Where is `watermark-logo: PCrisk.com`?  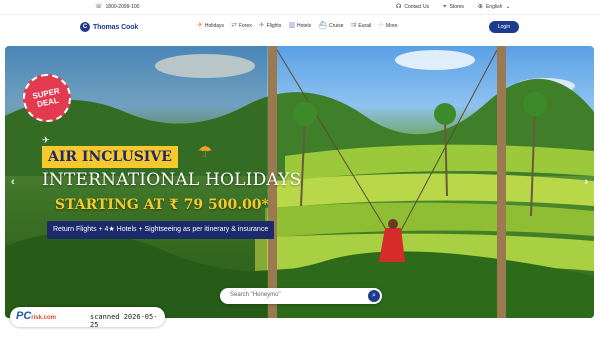 watermark-logo: PCrisk.com is located at coordinates (36, 316).